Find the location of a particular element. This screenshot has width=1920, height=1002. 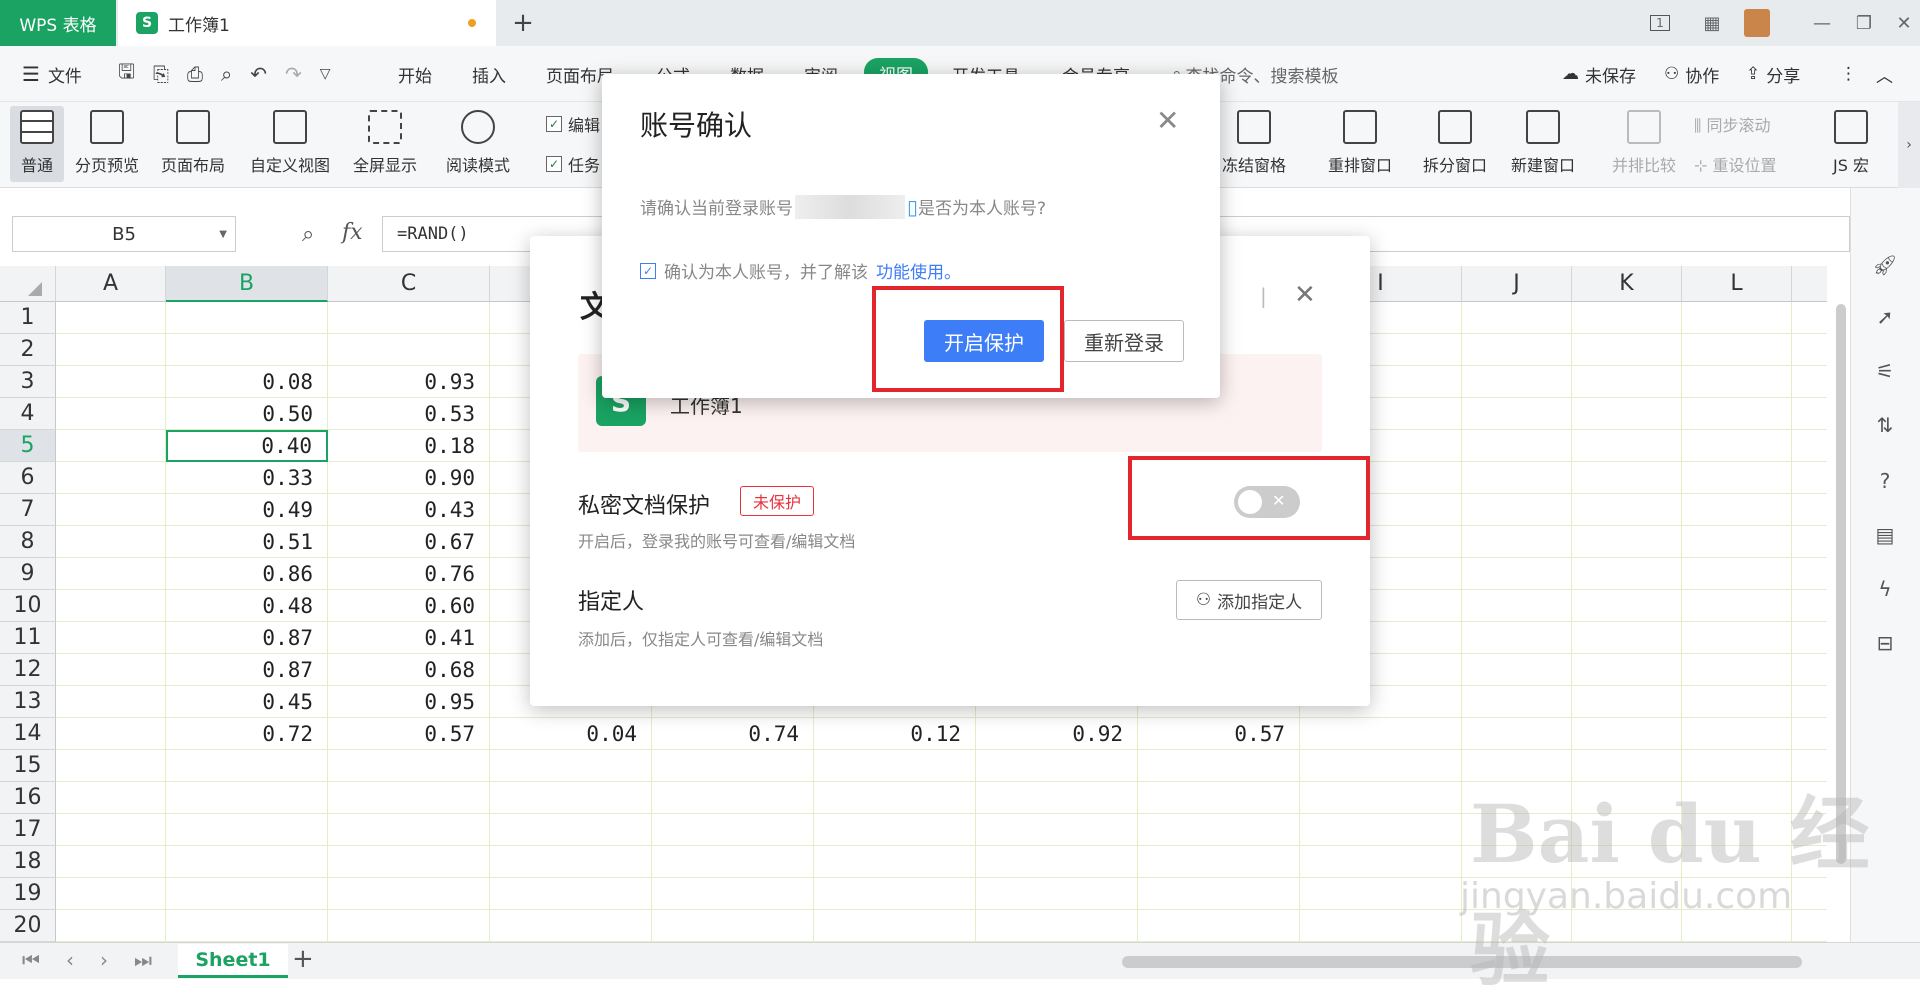

cell-c5: 0.18 is located at coordinates (409, 446).